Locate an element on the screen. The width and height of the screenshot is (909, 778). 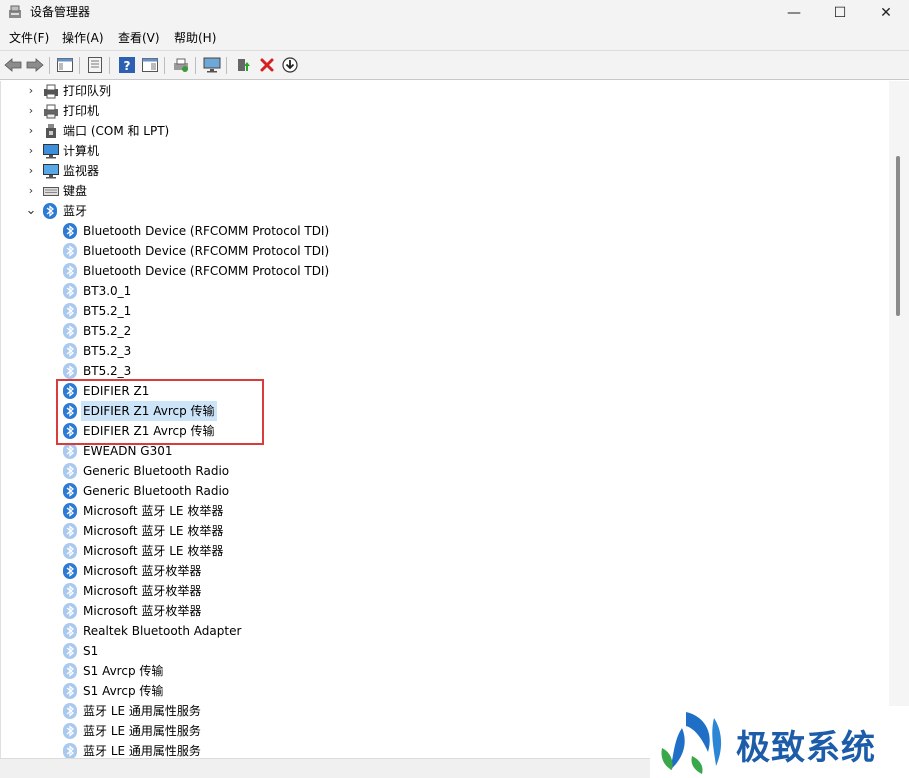
watermark-brand-icon is located at coordinates (691, 743).